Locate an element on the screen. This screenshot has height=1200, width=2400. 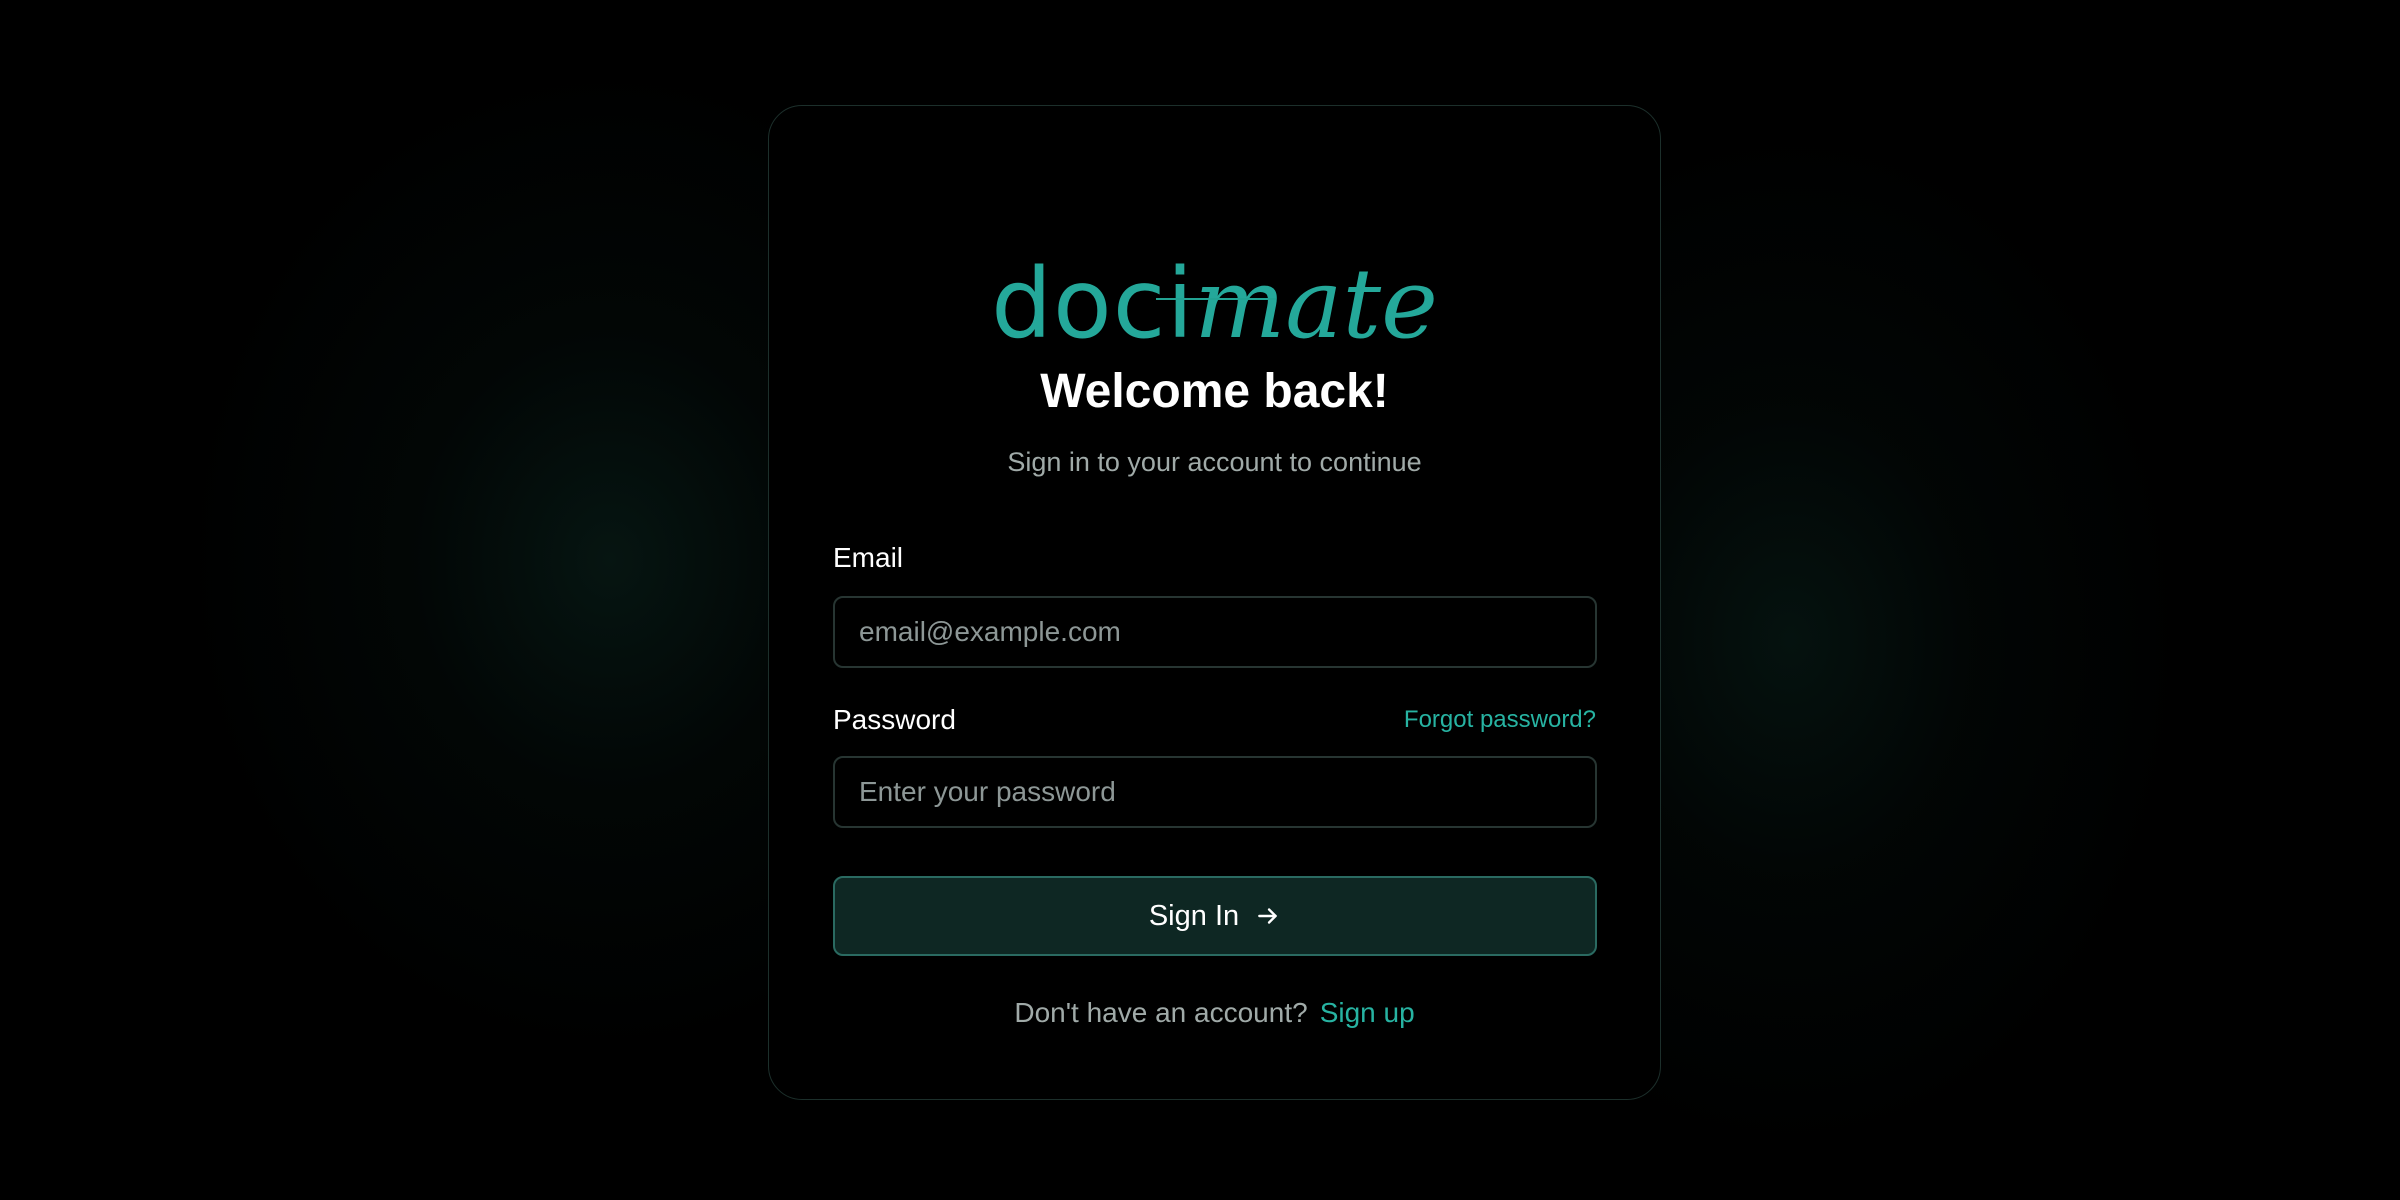
sign-in-button: Sign In is located at coordinates (1215, 916).